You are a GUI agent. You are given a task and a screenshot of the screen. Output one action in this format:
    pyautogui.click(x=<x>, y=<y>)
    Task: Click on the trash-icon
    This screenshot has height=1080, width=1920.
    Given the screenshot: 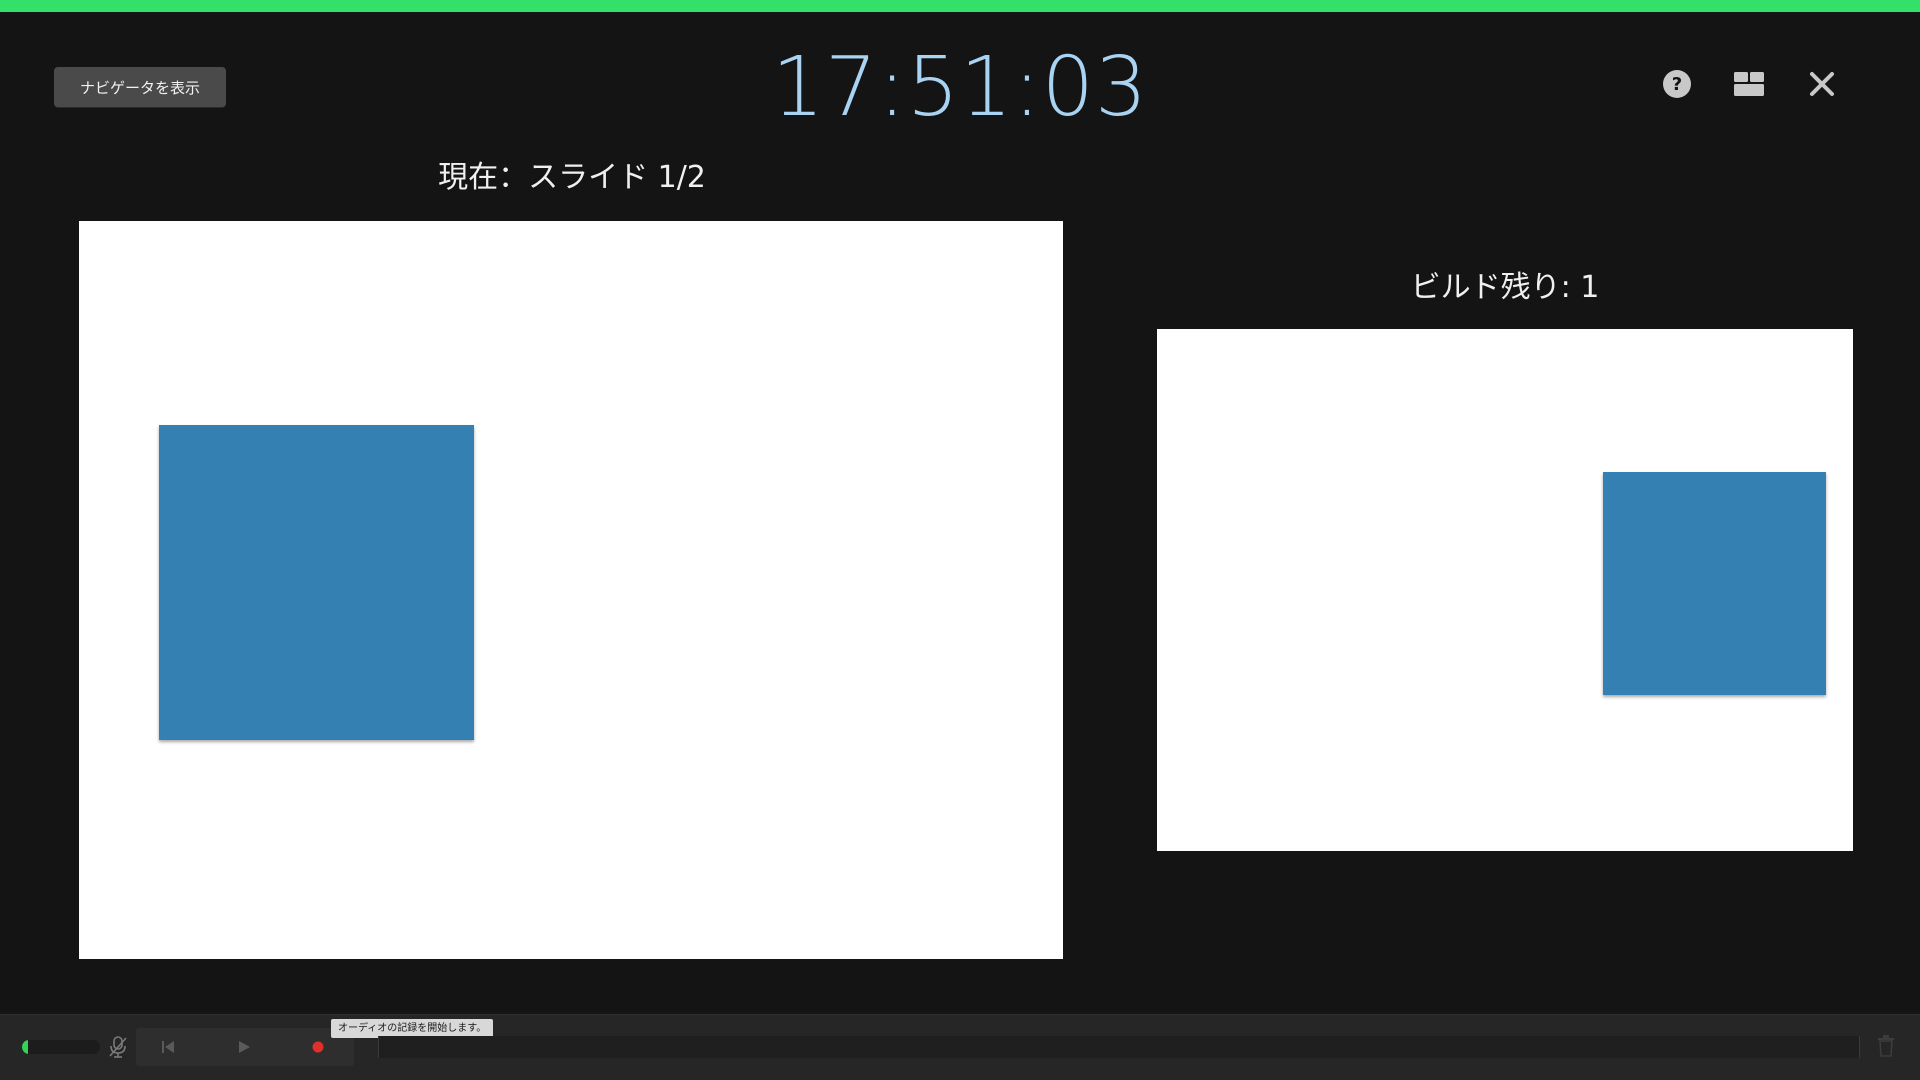 What is the action you would take?
    pyautogui.click(x=1886, y=1046)
    